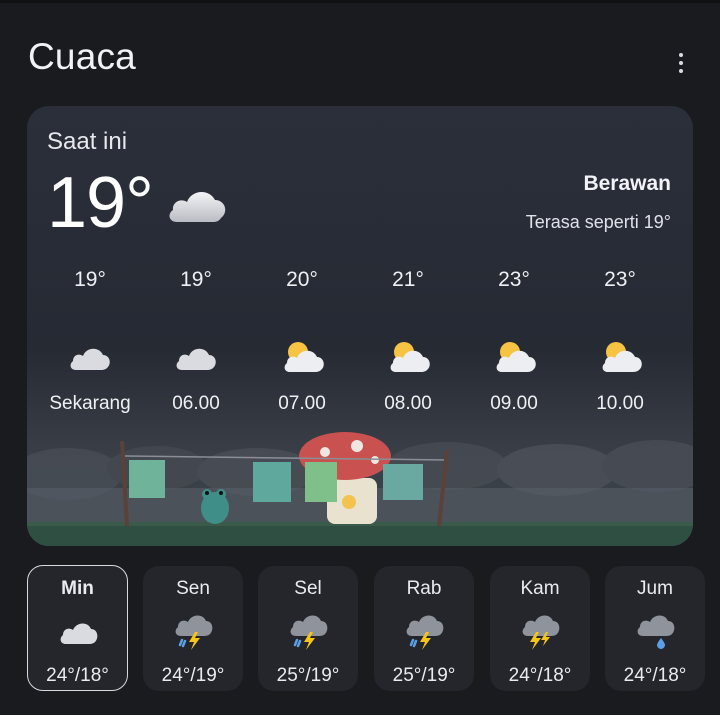 This screenshot has width=720, height=715. Describe the element at coordinates (215, 506) in the screenshot. I see `frog-character` at that location.